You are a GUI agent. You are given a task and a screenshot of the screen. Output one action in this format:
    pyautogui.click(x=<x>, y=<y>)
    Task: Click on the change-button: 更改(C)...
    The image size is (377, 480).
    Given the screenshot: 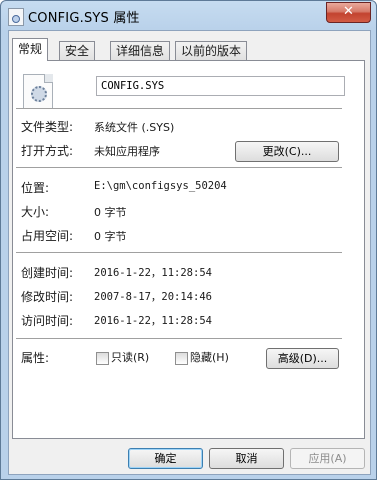 What is the action you would take?
    pyautogui.click(x=287, y=151)
    